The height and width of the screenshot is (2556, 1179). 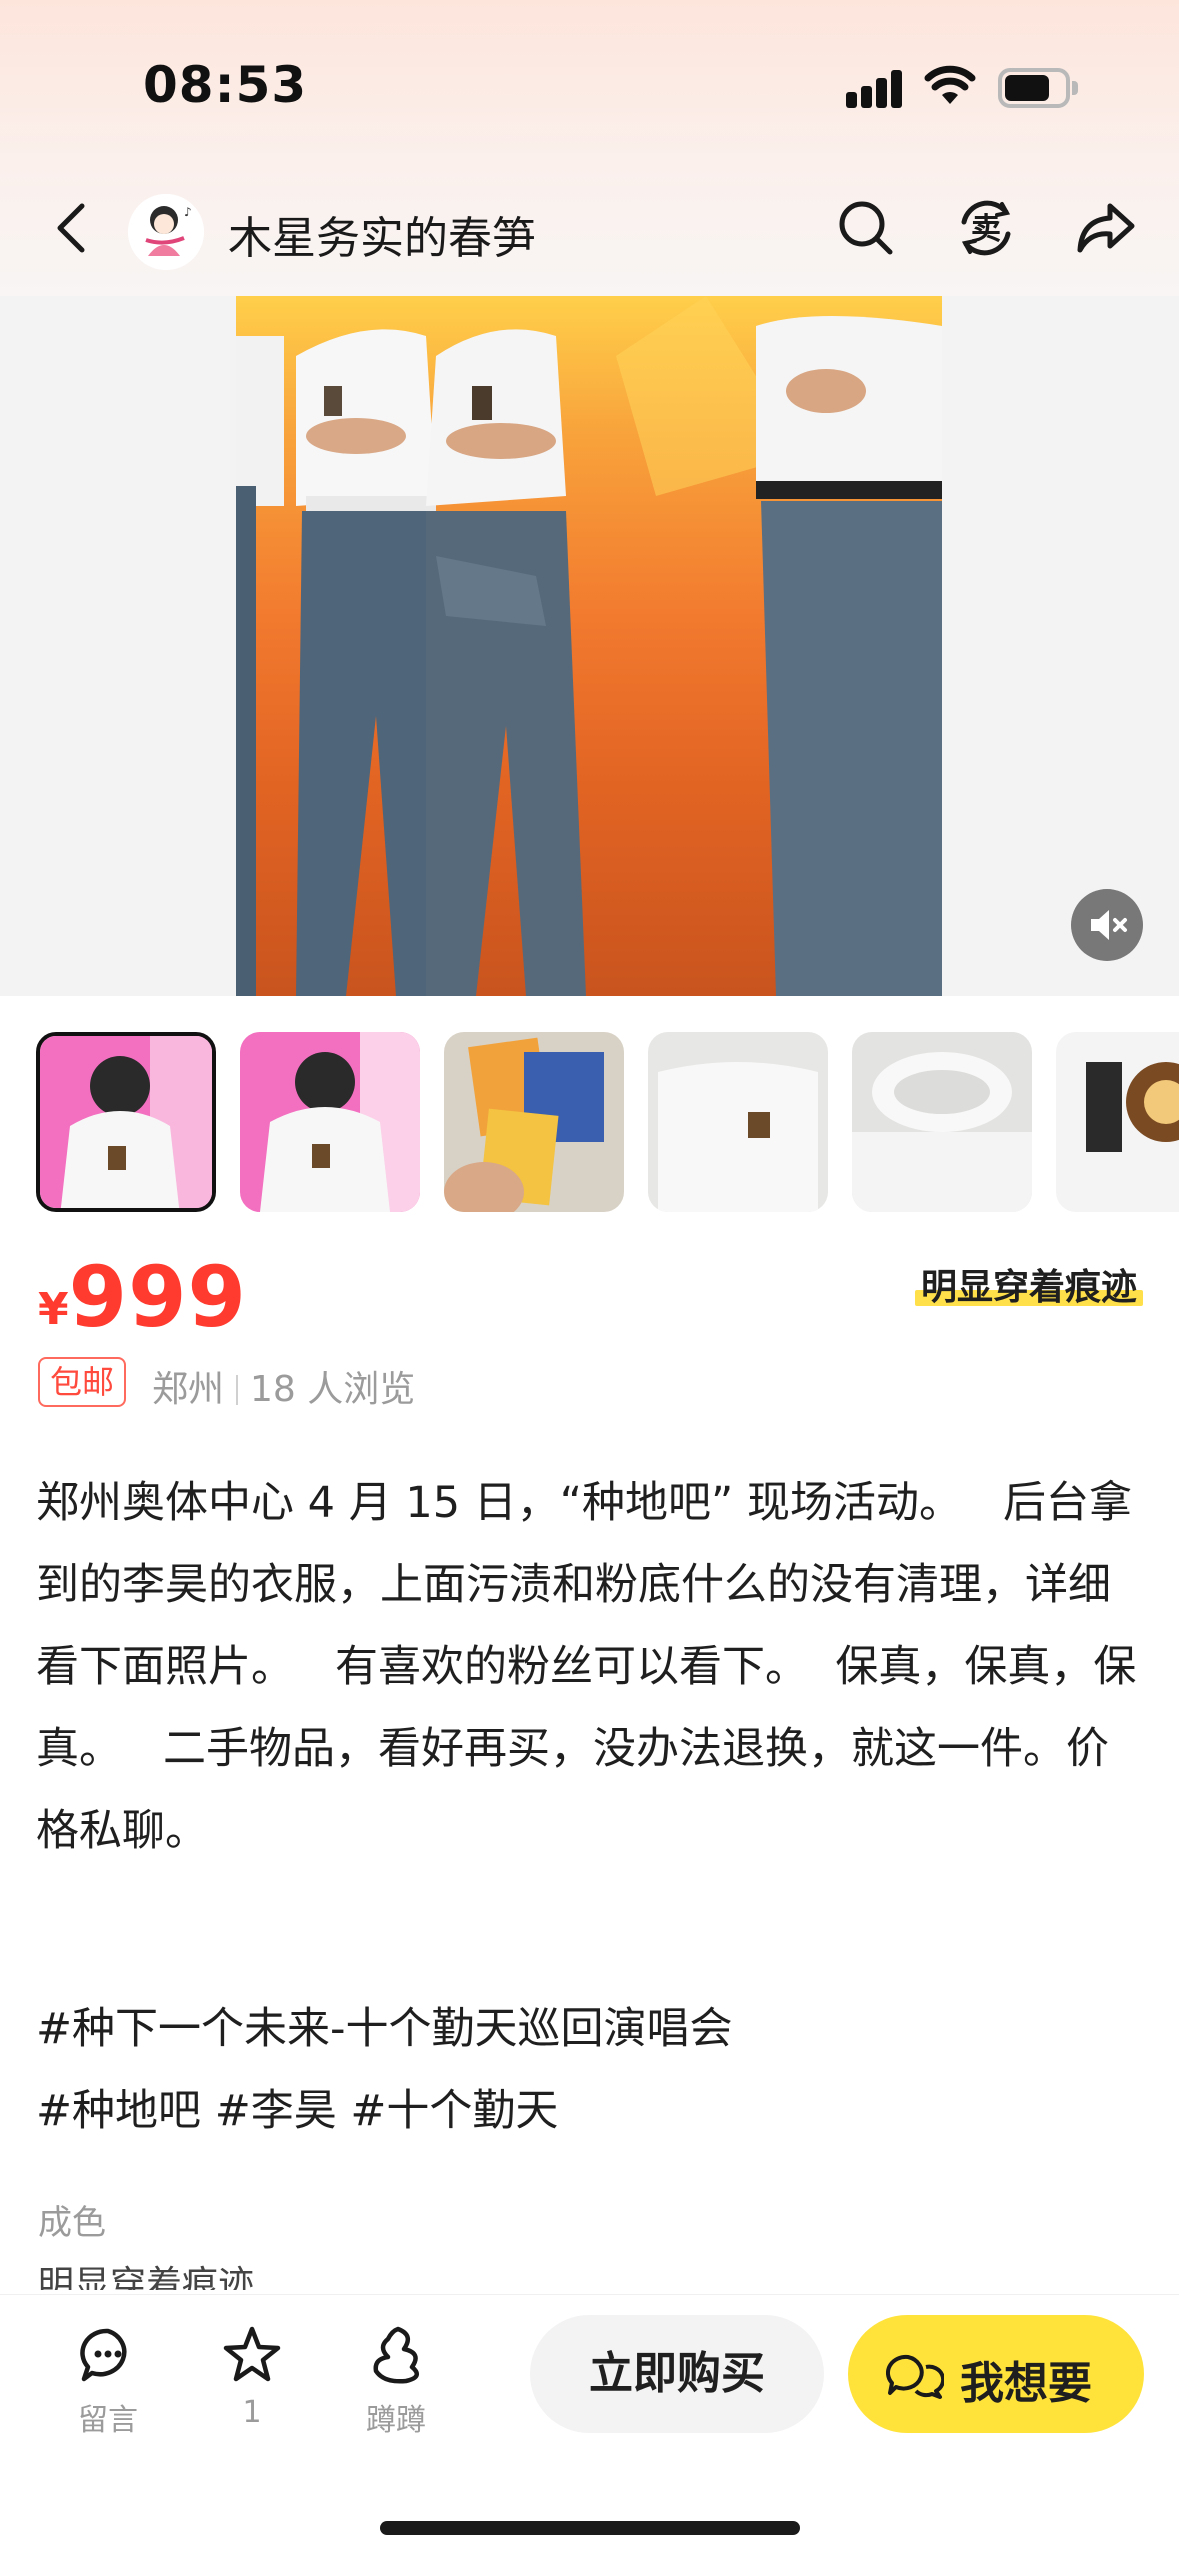 What do you see at coordinates (157, 1297) in the screenshot?
I see `price-value: 999` at bounding box center [157, 1297].